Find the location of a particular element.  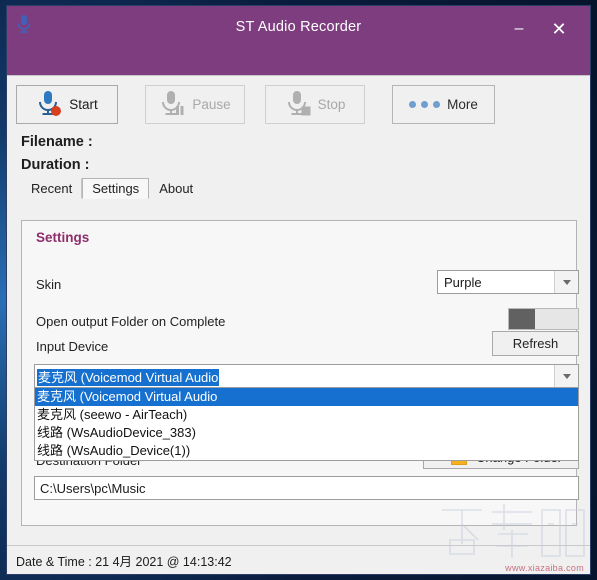

toggle-knob is located at coordinates (522, 319).